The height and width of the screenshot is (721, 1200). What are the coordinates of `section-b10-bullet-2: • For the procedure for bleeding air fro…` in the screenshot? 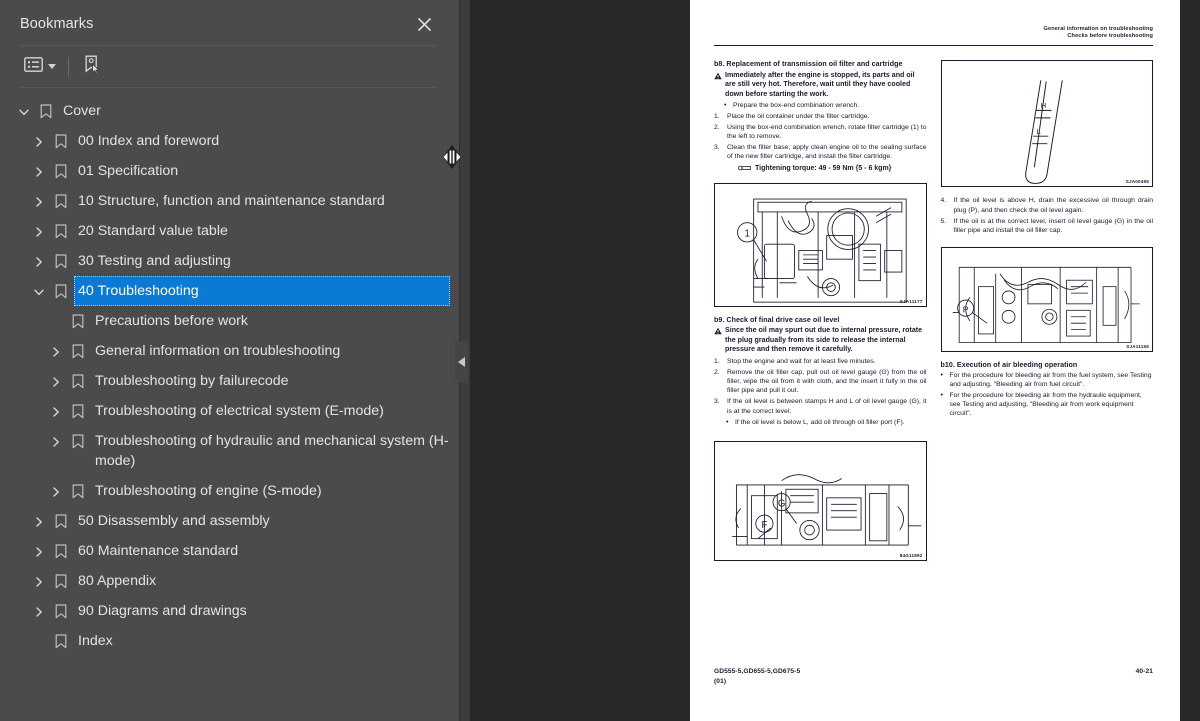 It's located at (1047, 405).